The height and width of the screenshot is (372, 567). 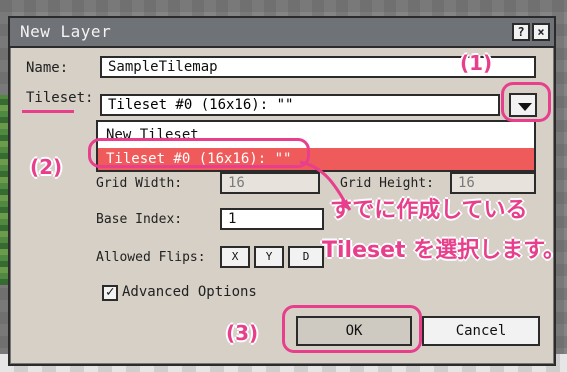 What do you see at coordinates (325, 185) in the screenshot?
I see `annotation-arrow` at bounding box center [325, 185].